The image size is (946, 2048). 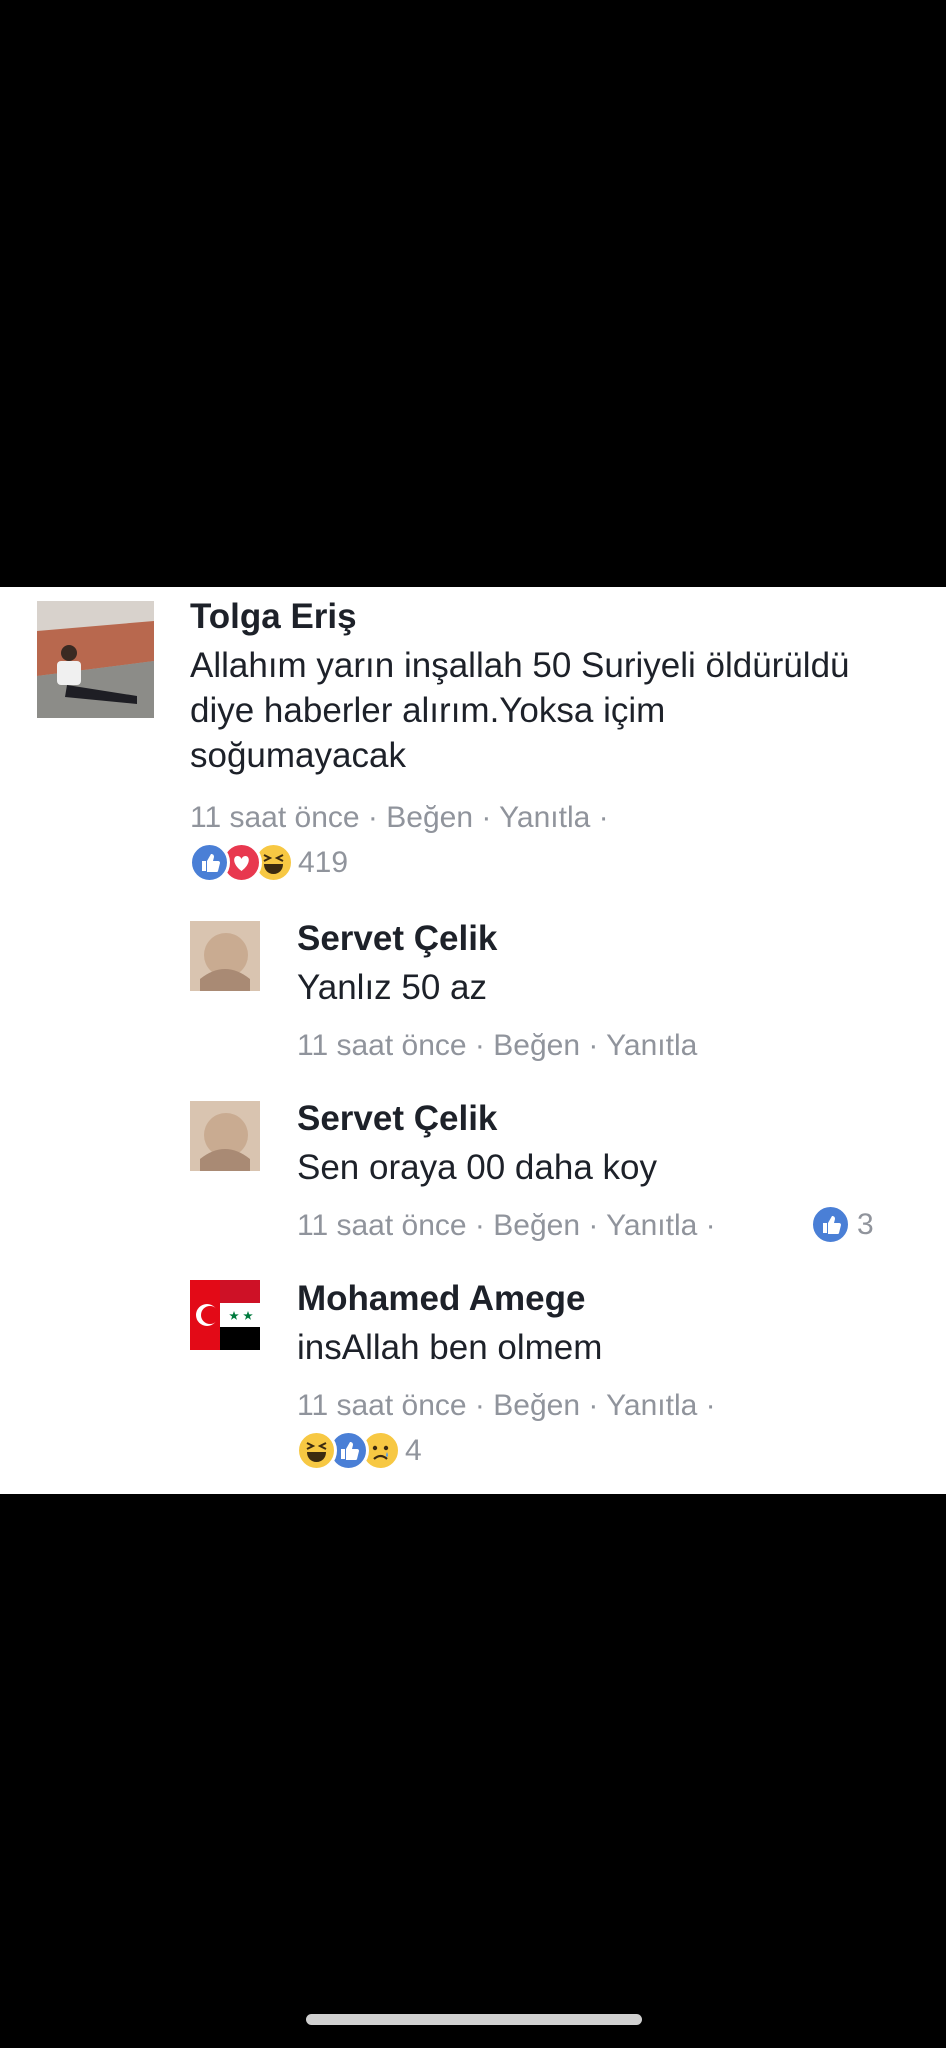 What do you see at coordinates (323, 863) in the screenshot?
I see `reaction-count: 419` at bounding box center [323, 863].